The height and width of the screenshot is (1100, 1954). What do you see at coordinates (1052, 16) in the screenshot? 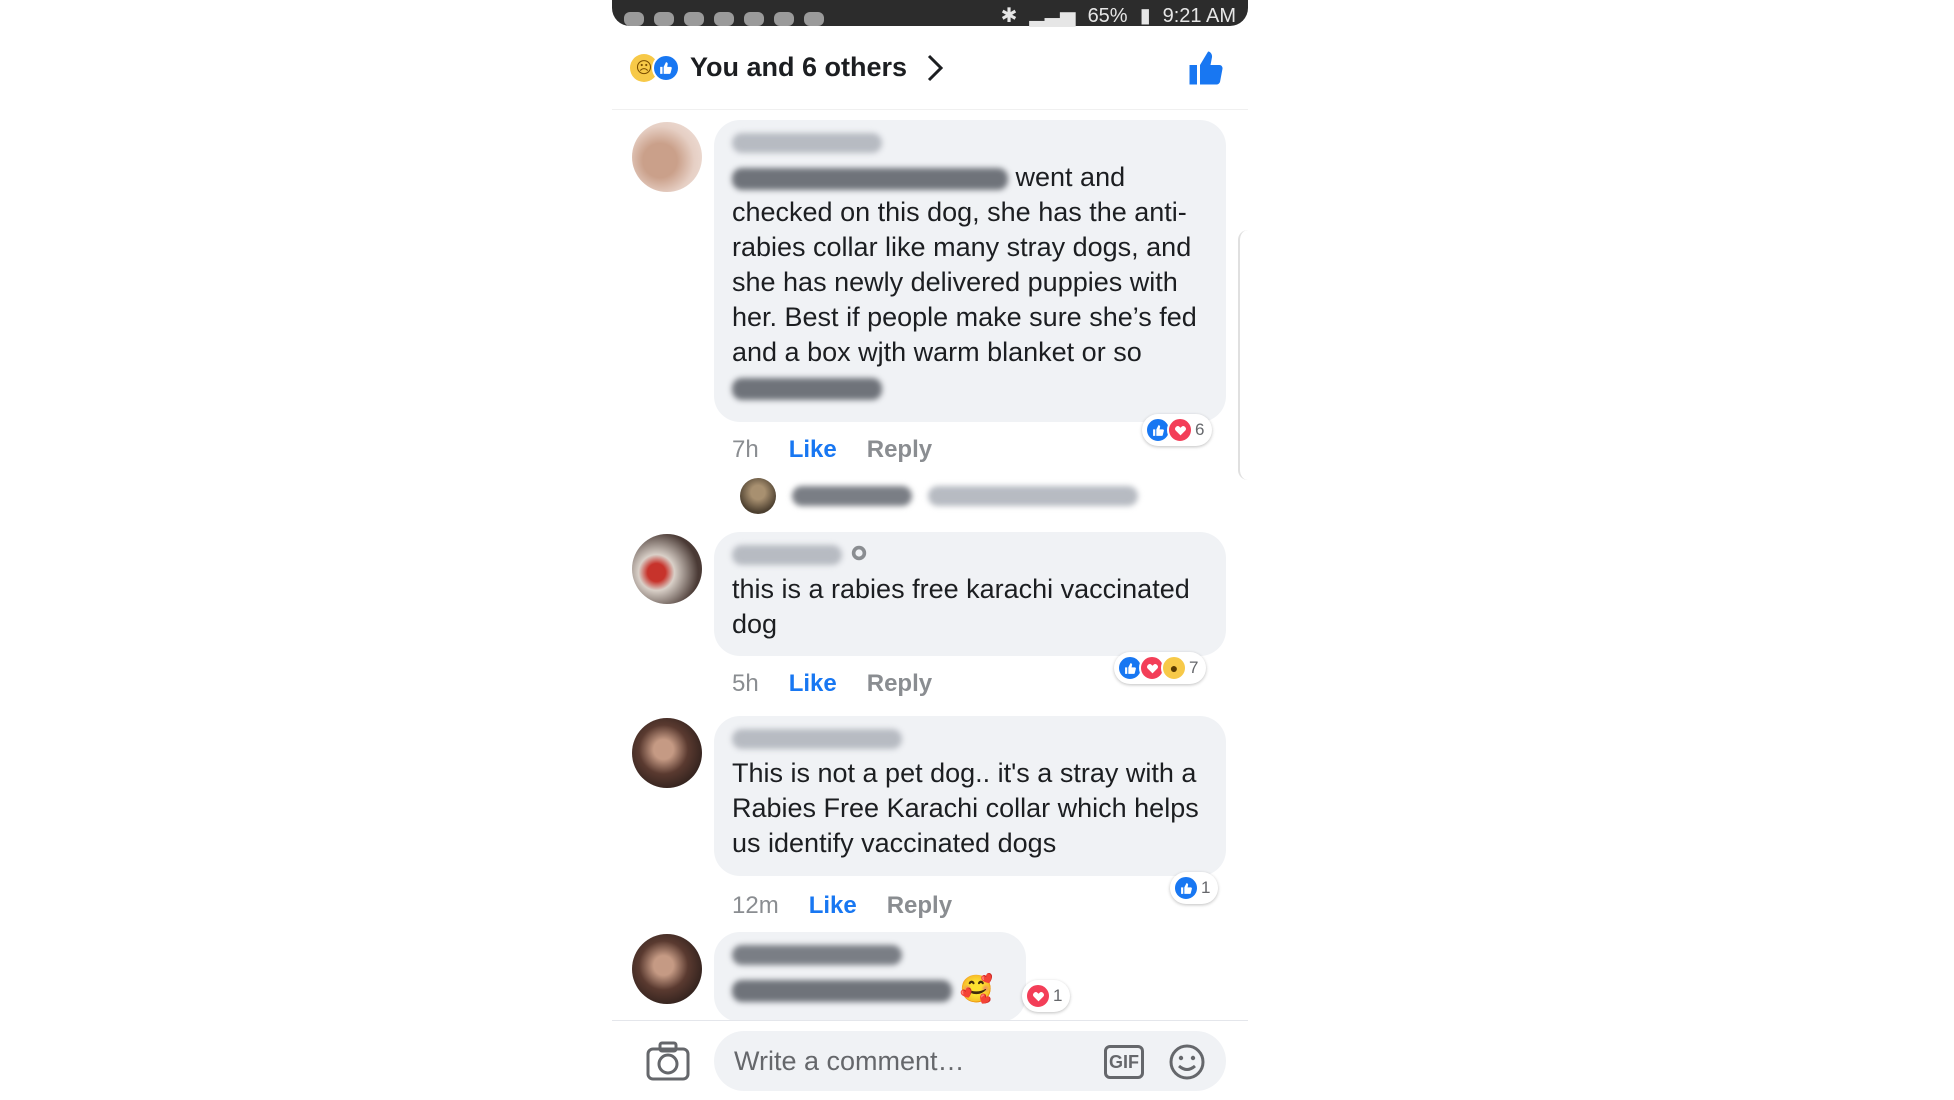
I see `signal-icon: ▂▃▅` at bounding box center [1052, 16].